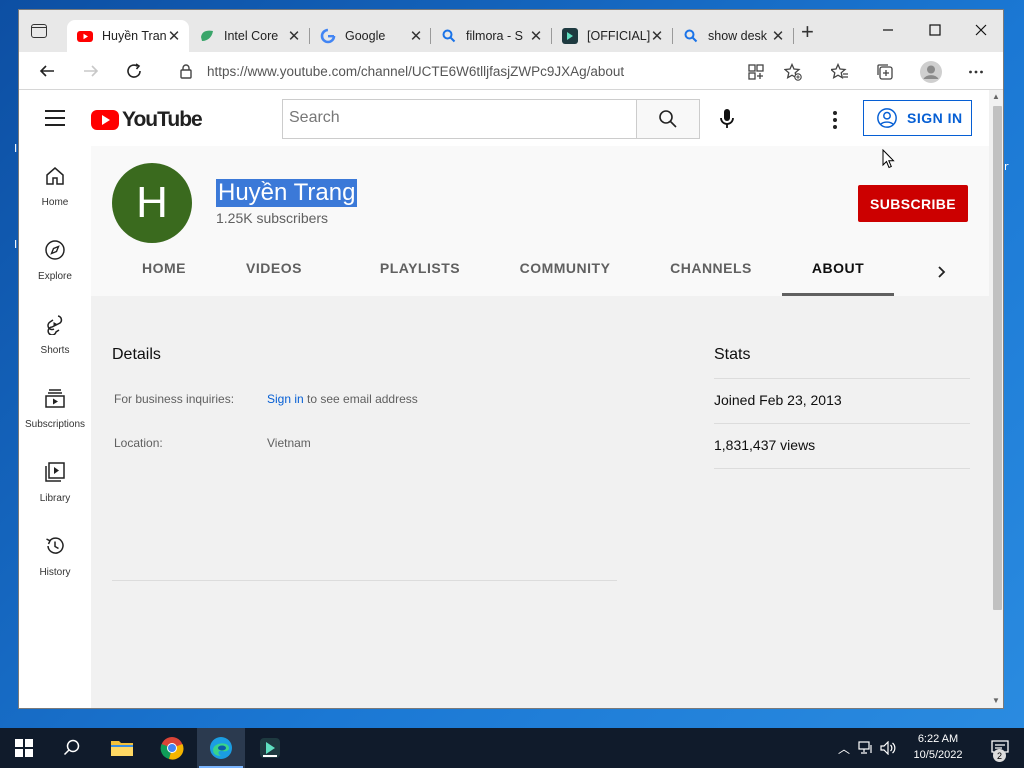 The image size is (1024, 768). What do you see at coordinates (172, 748) in the screenshot?
I see `chrome-button` at bounding box center [172, 748].